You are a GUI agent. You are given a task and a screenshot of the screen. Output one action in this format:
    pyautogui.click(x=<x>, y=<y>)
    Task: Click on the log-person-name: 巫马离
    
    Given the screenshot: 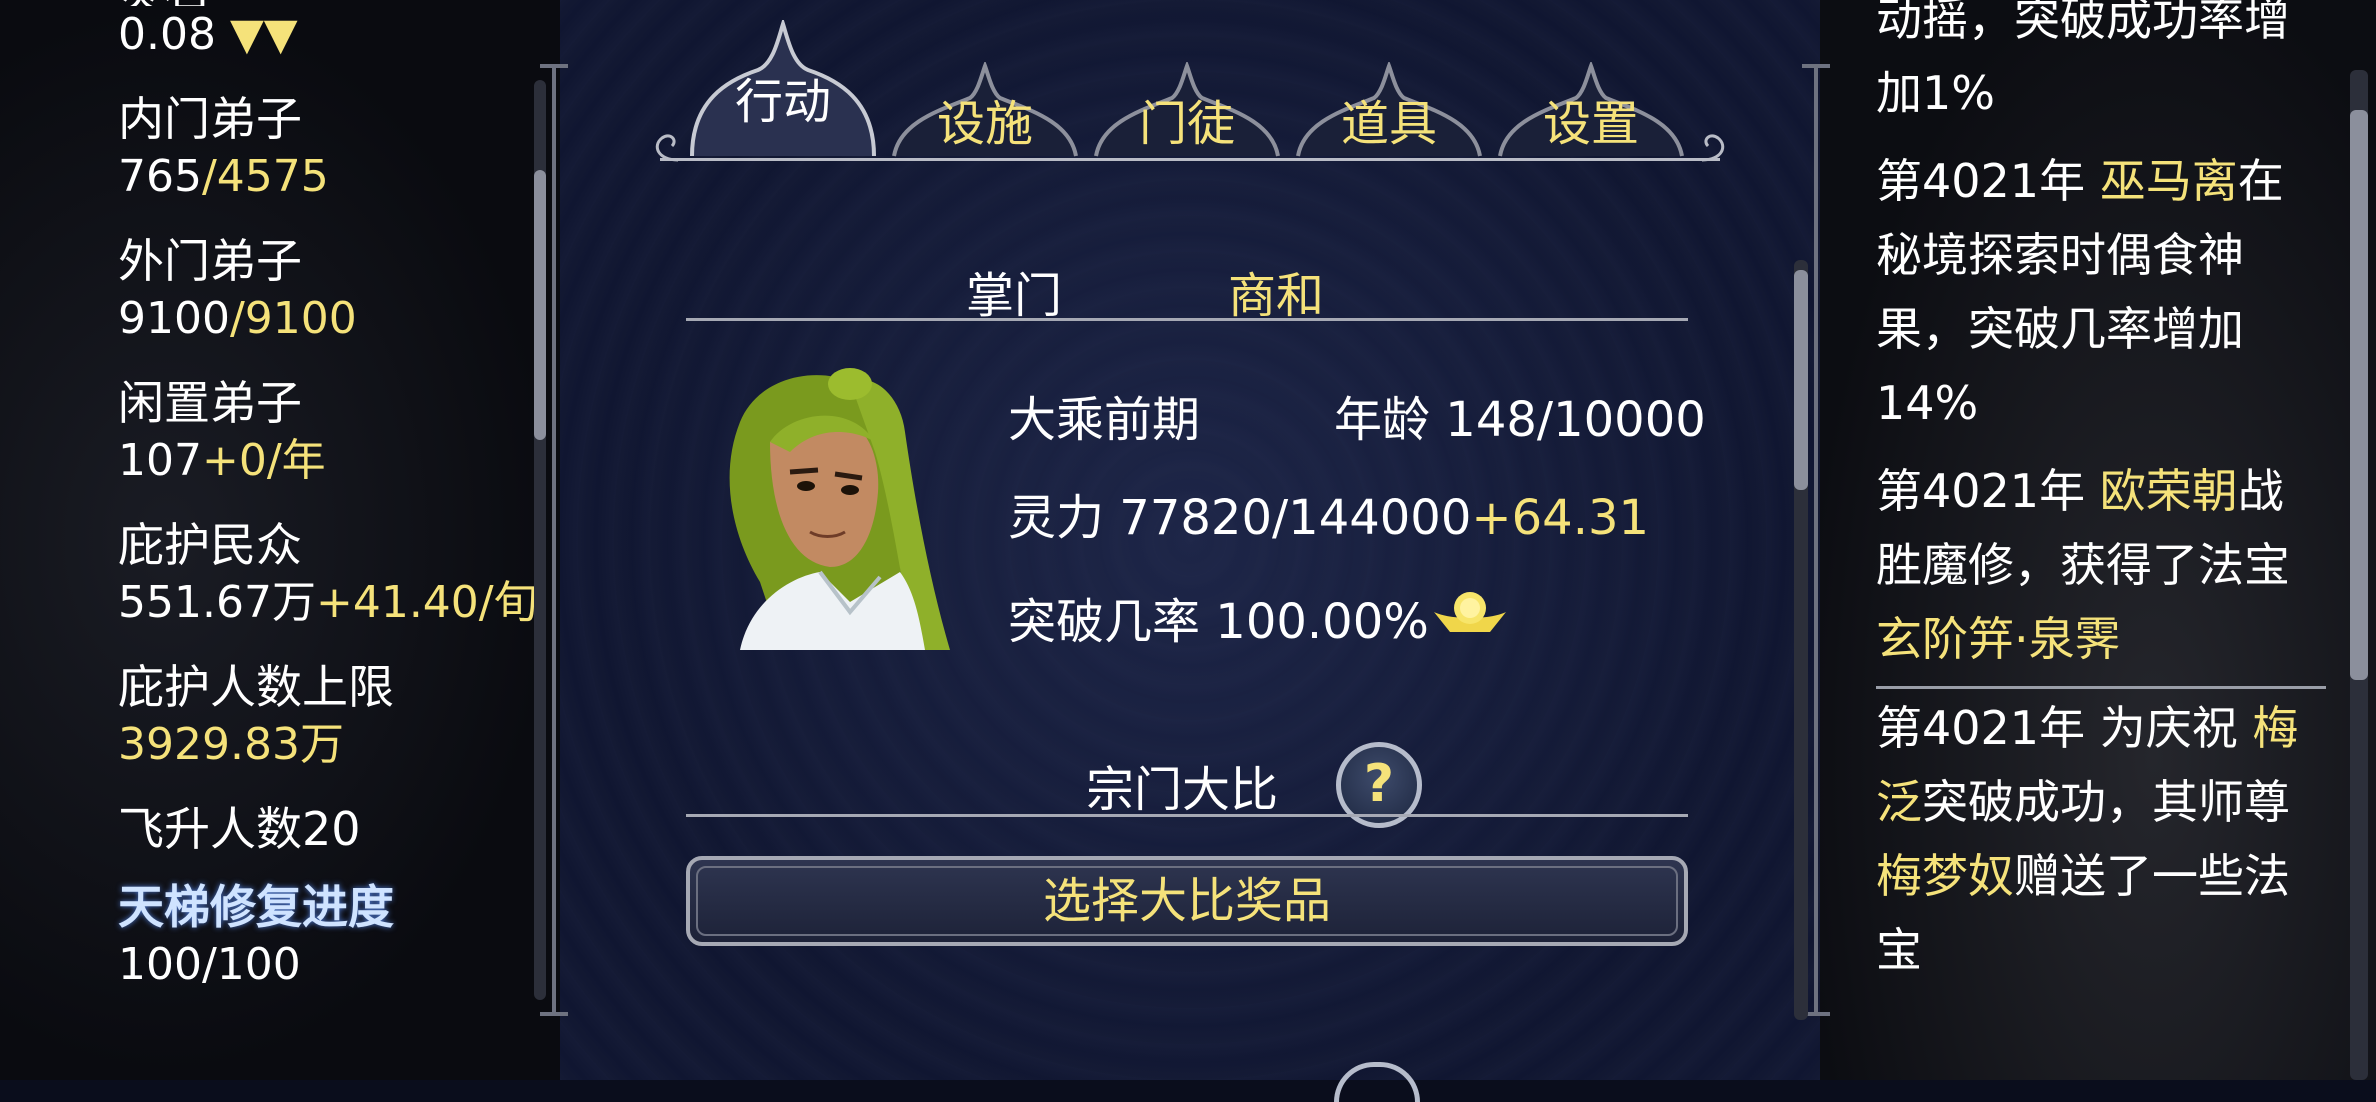 What is the action you would take?
    pyautogui.click(x=2169, y=181)
    